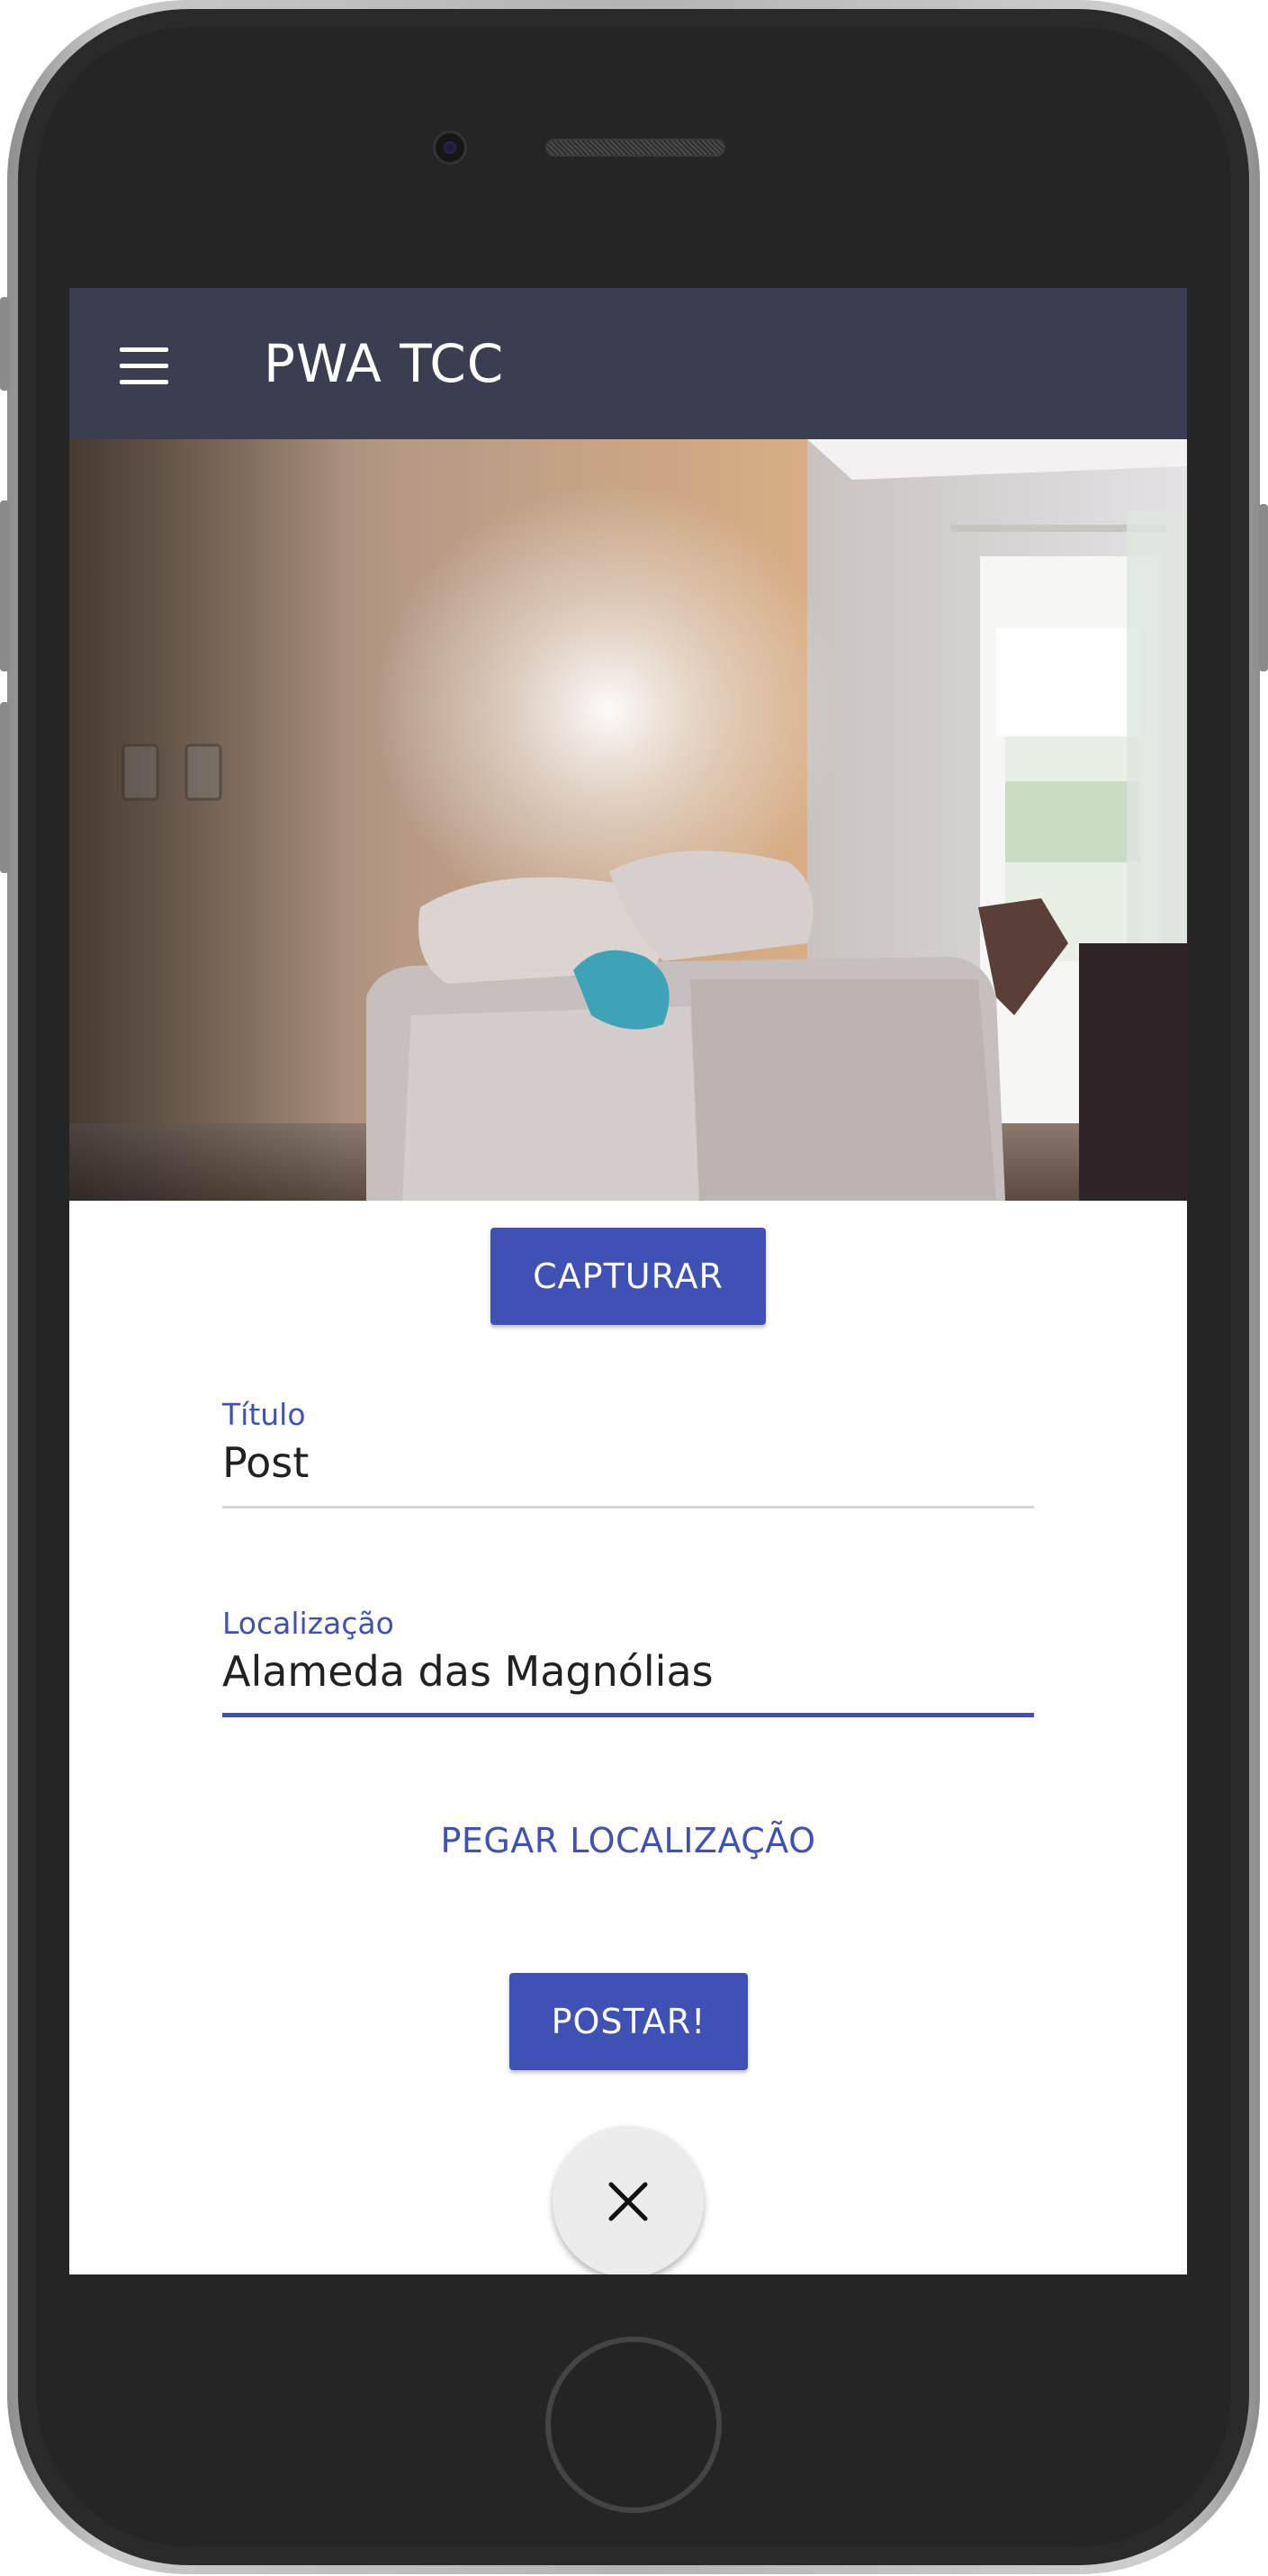 Image resolution: width=1268 pixels, height=2576 pixels. I want to click on phone-volume-down-button, so click(4, 787).